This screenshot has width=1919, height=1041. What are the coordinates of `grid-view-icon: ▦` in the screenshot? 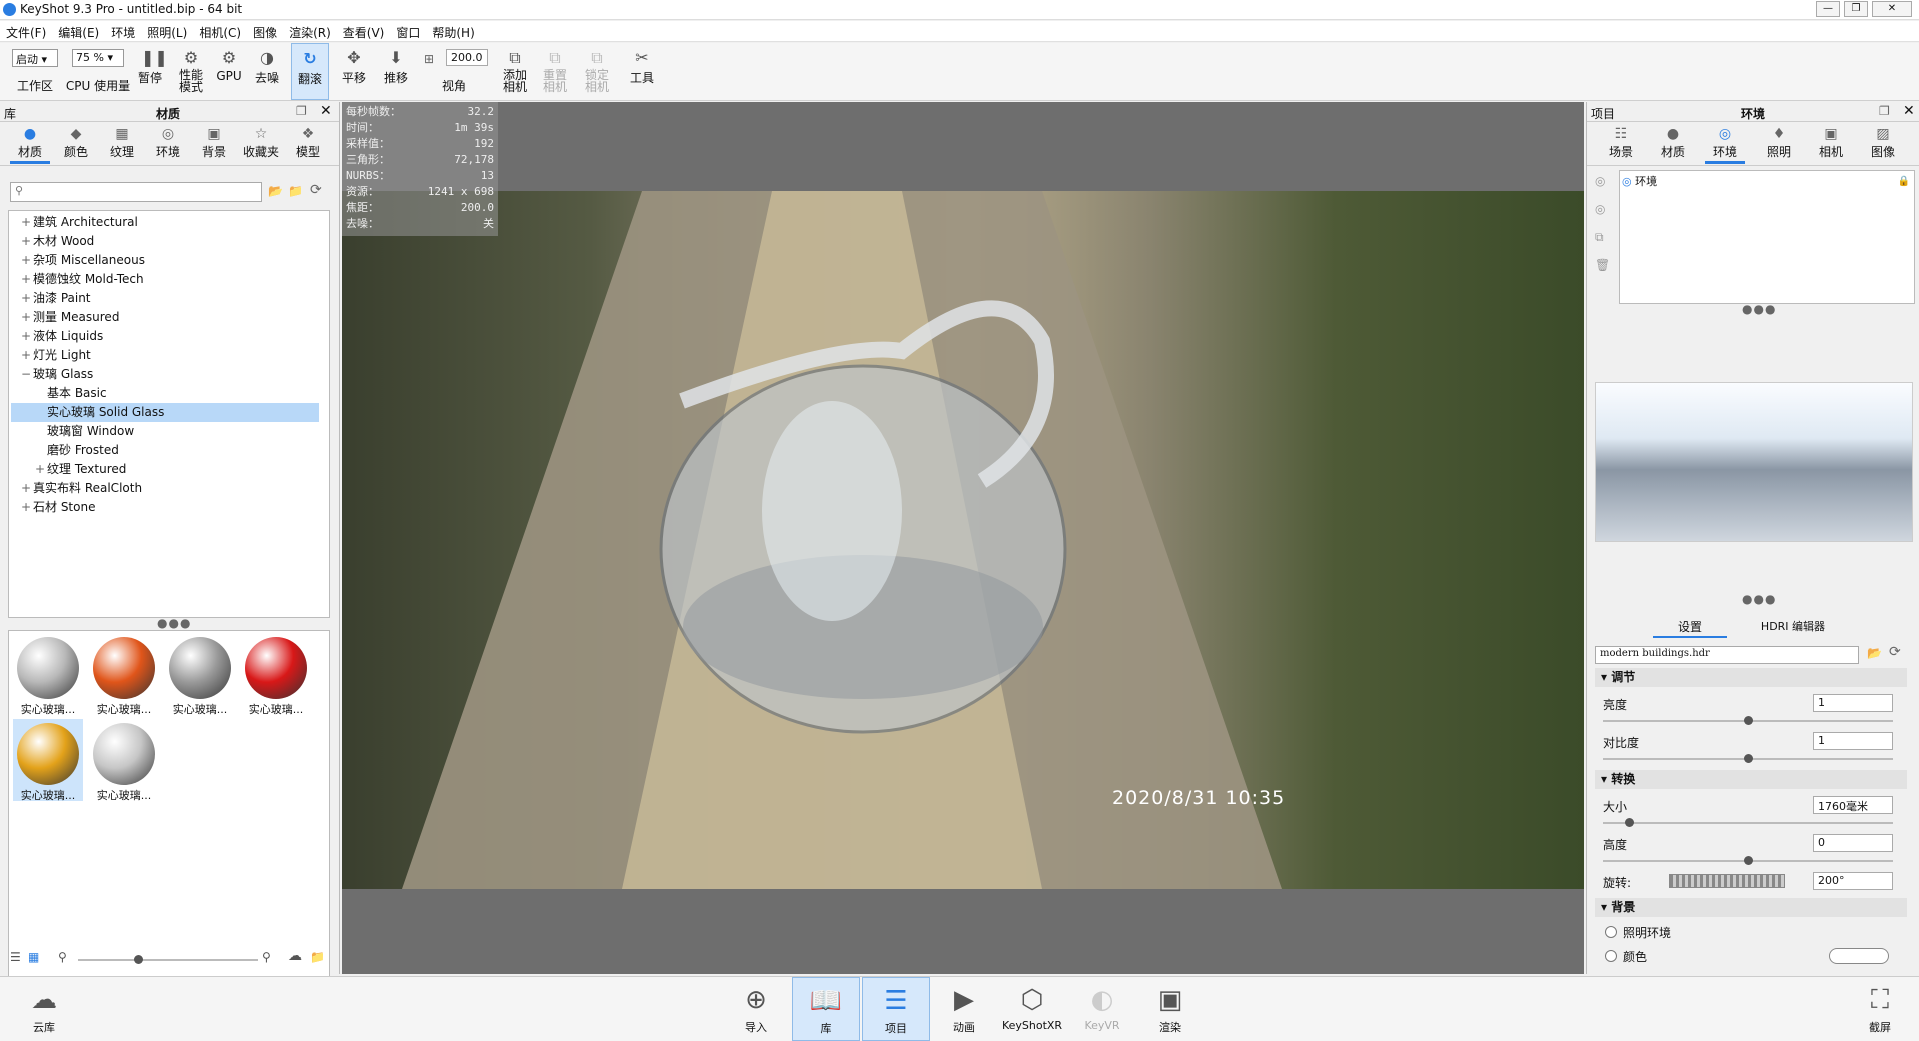 It's located at (33, 957).